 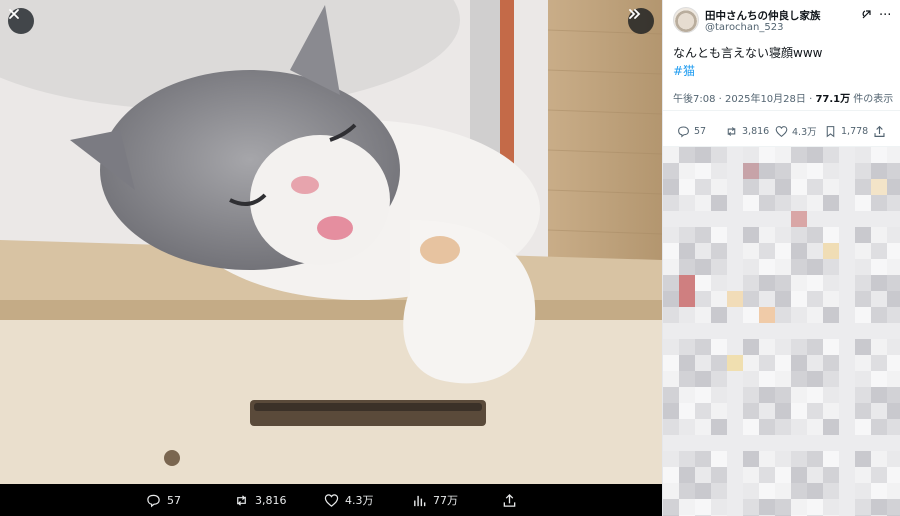 What do you see at coordinates (641, 21) in the screenshot?
I see `expand-panel-button` at bounding box center [641, 21].